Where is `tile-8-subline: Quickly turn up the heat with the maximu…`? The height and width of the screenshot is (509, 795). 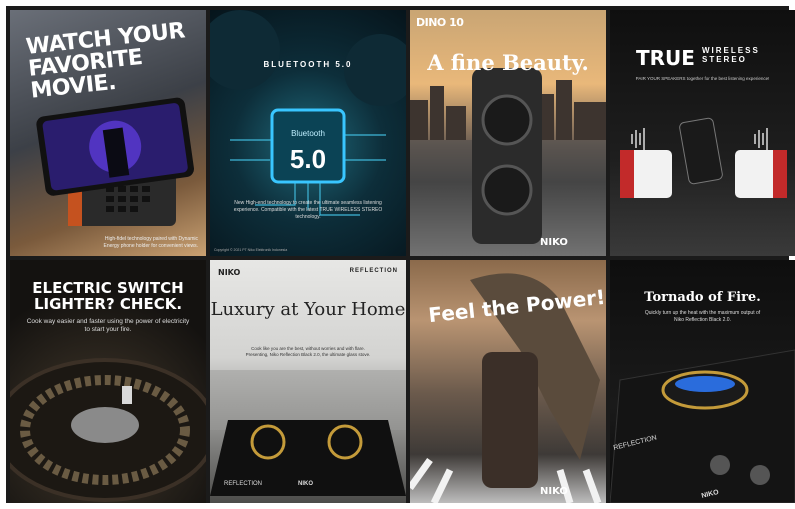 tile-8-subline: Quickly turn up the heat with the maximu… is located at coordinates (702, 316).